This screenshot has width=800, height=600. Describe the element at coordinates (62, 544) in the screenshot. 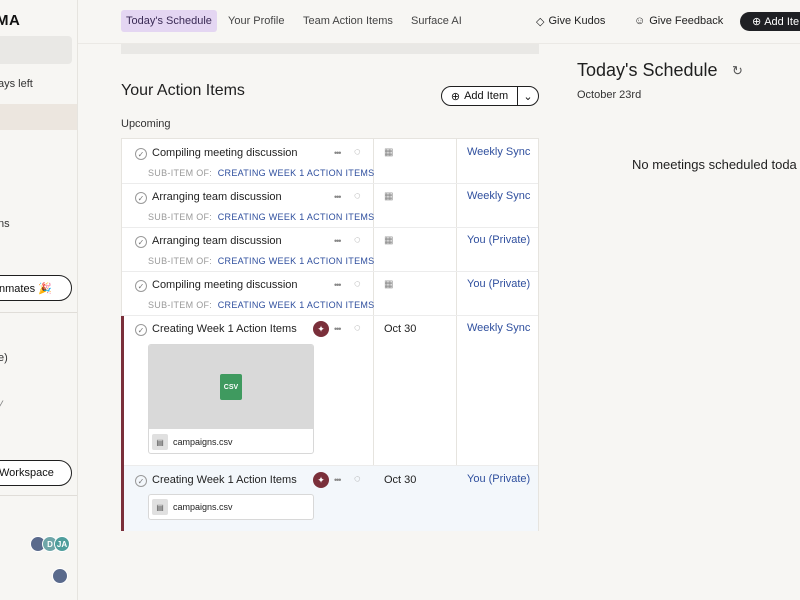

I see `avatar: JA` at that location.